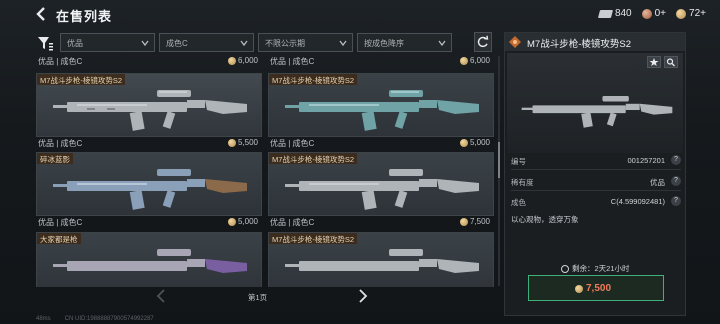 This screenshot has width=720, height=324. Describe the element at coordinates (149, 143) in the screenshot. I see `listing-price-row: 优品 | 成色C 5,500` at that location.